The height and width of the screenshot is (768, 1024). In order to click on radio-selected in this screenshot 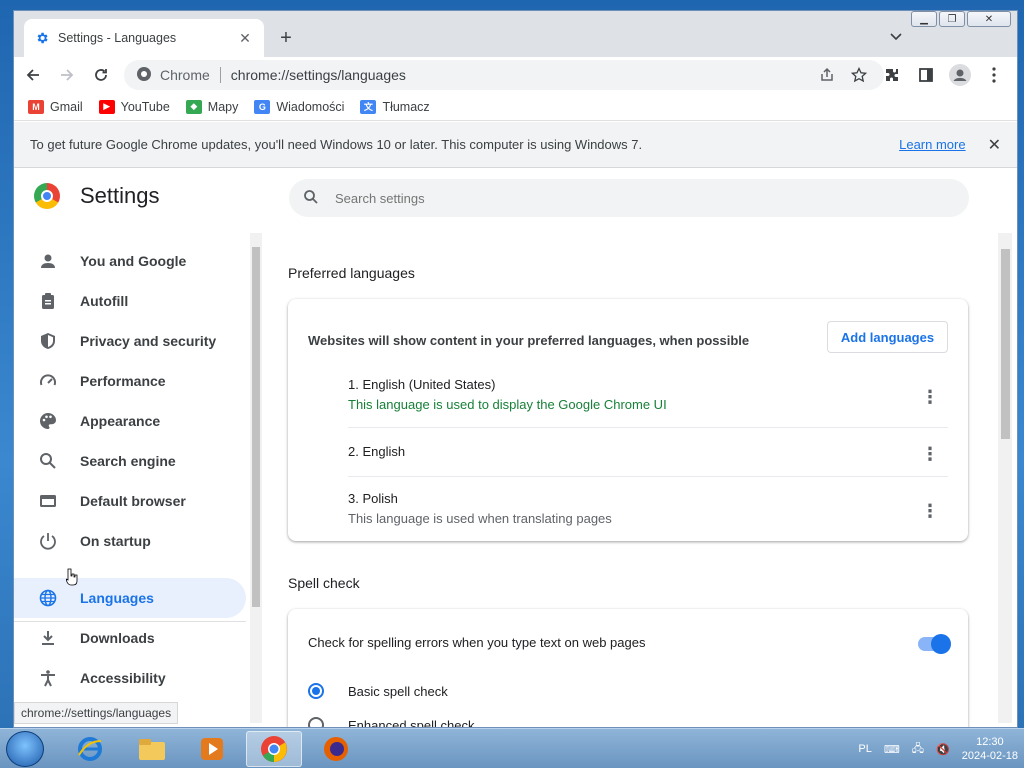, I will do `click(316, 691)`.